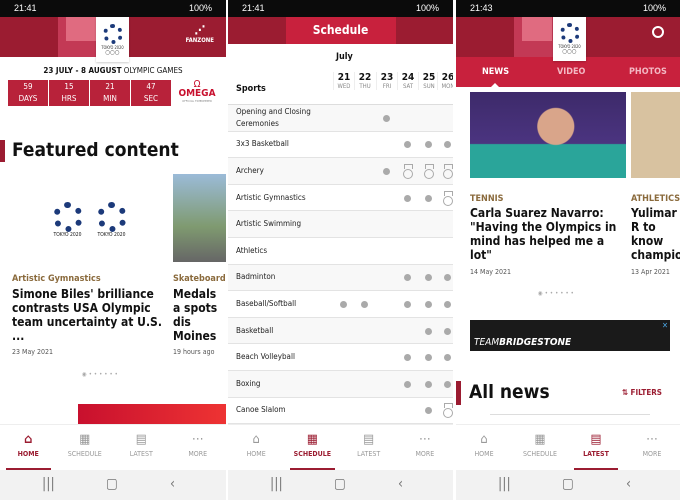 The height and width of the screenshot is (500, 680). Describe the element at coordinates (340, 145) in the screenshot. I see `schedule-row: 3x3 Basketball` at that location.